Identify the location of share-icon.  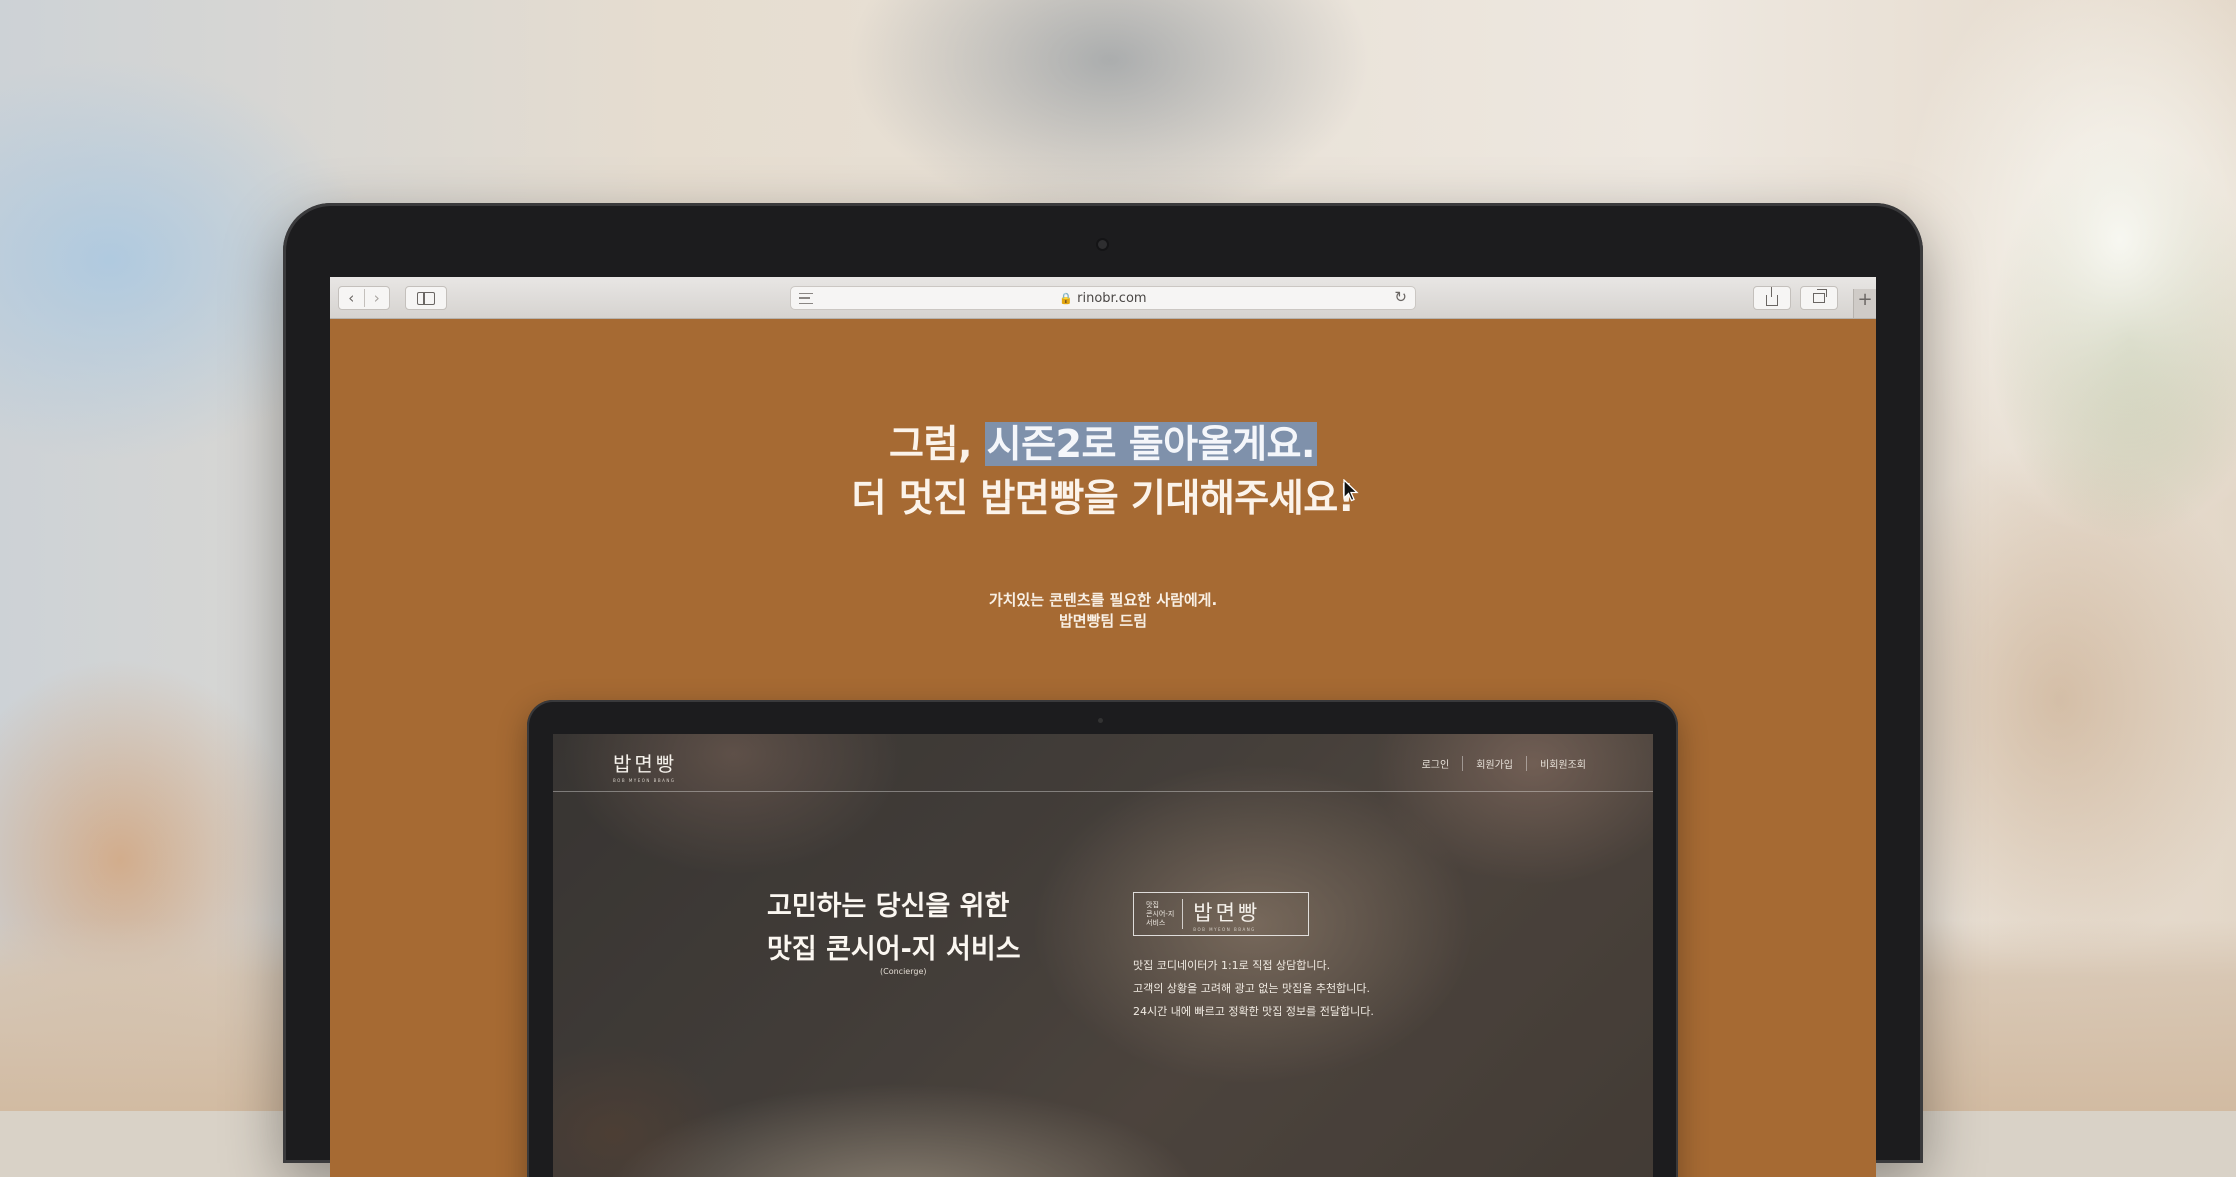
(1772, 296).